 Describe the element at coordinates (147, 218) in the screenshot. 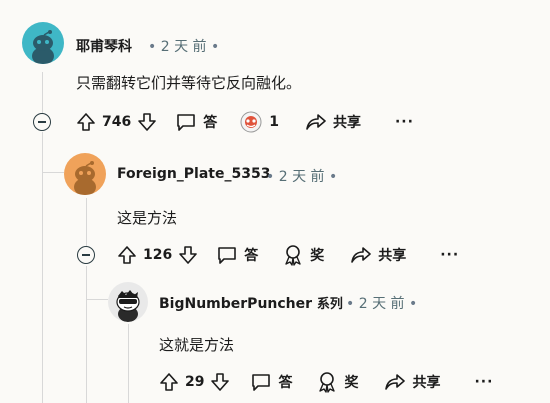

I see `comment-body: 这是方法` at that location.